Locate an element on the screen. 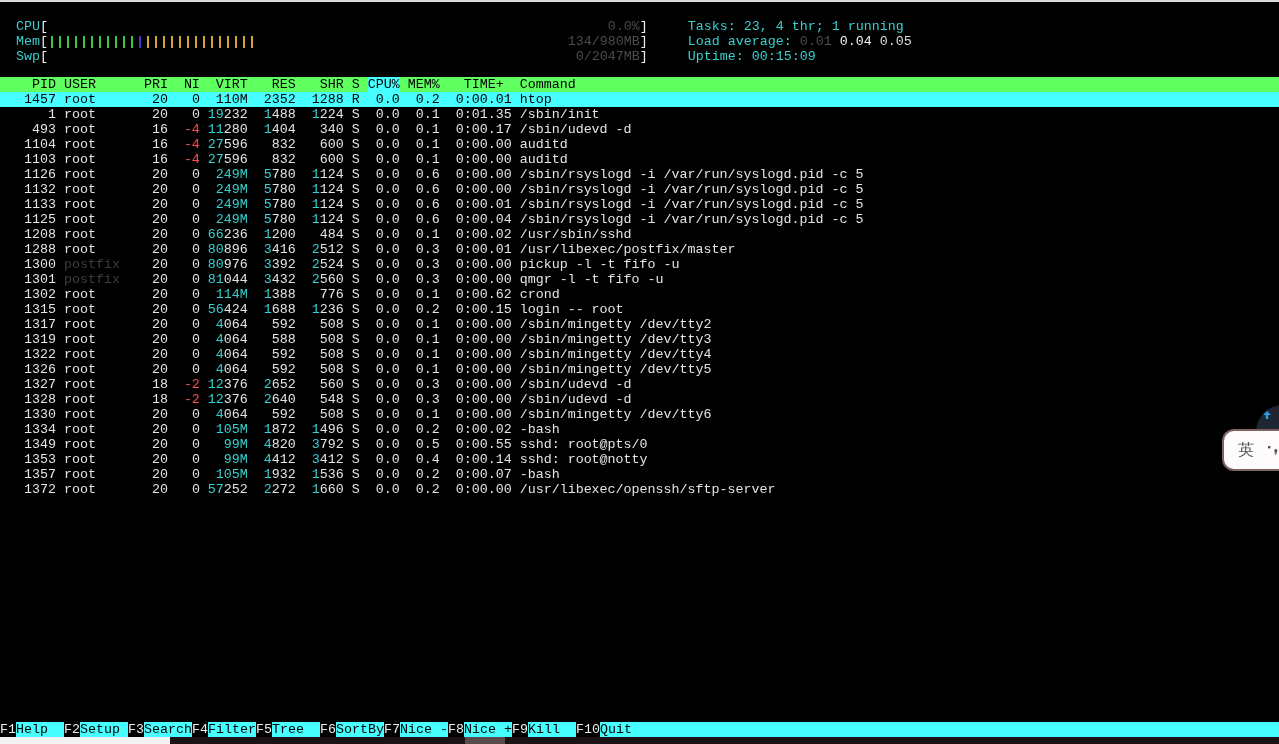 The image size is (1279, 744). priority-cell-text: 16 is located at coordinates (159, 129).